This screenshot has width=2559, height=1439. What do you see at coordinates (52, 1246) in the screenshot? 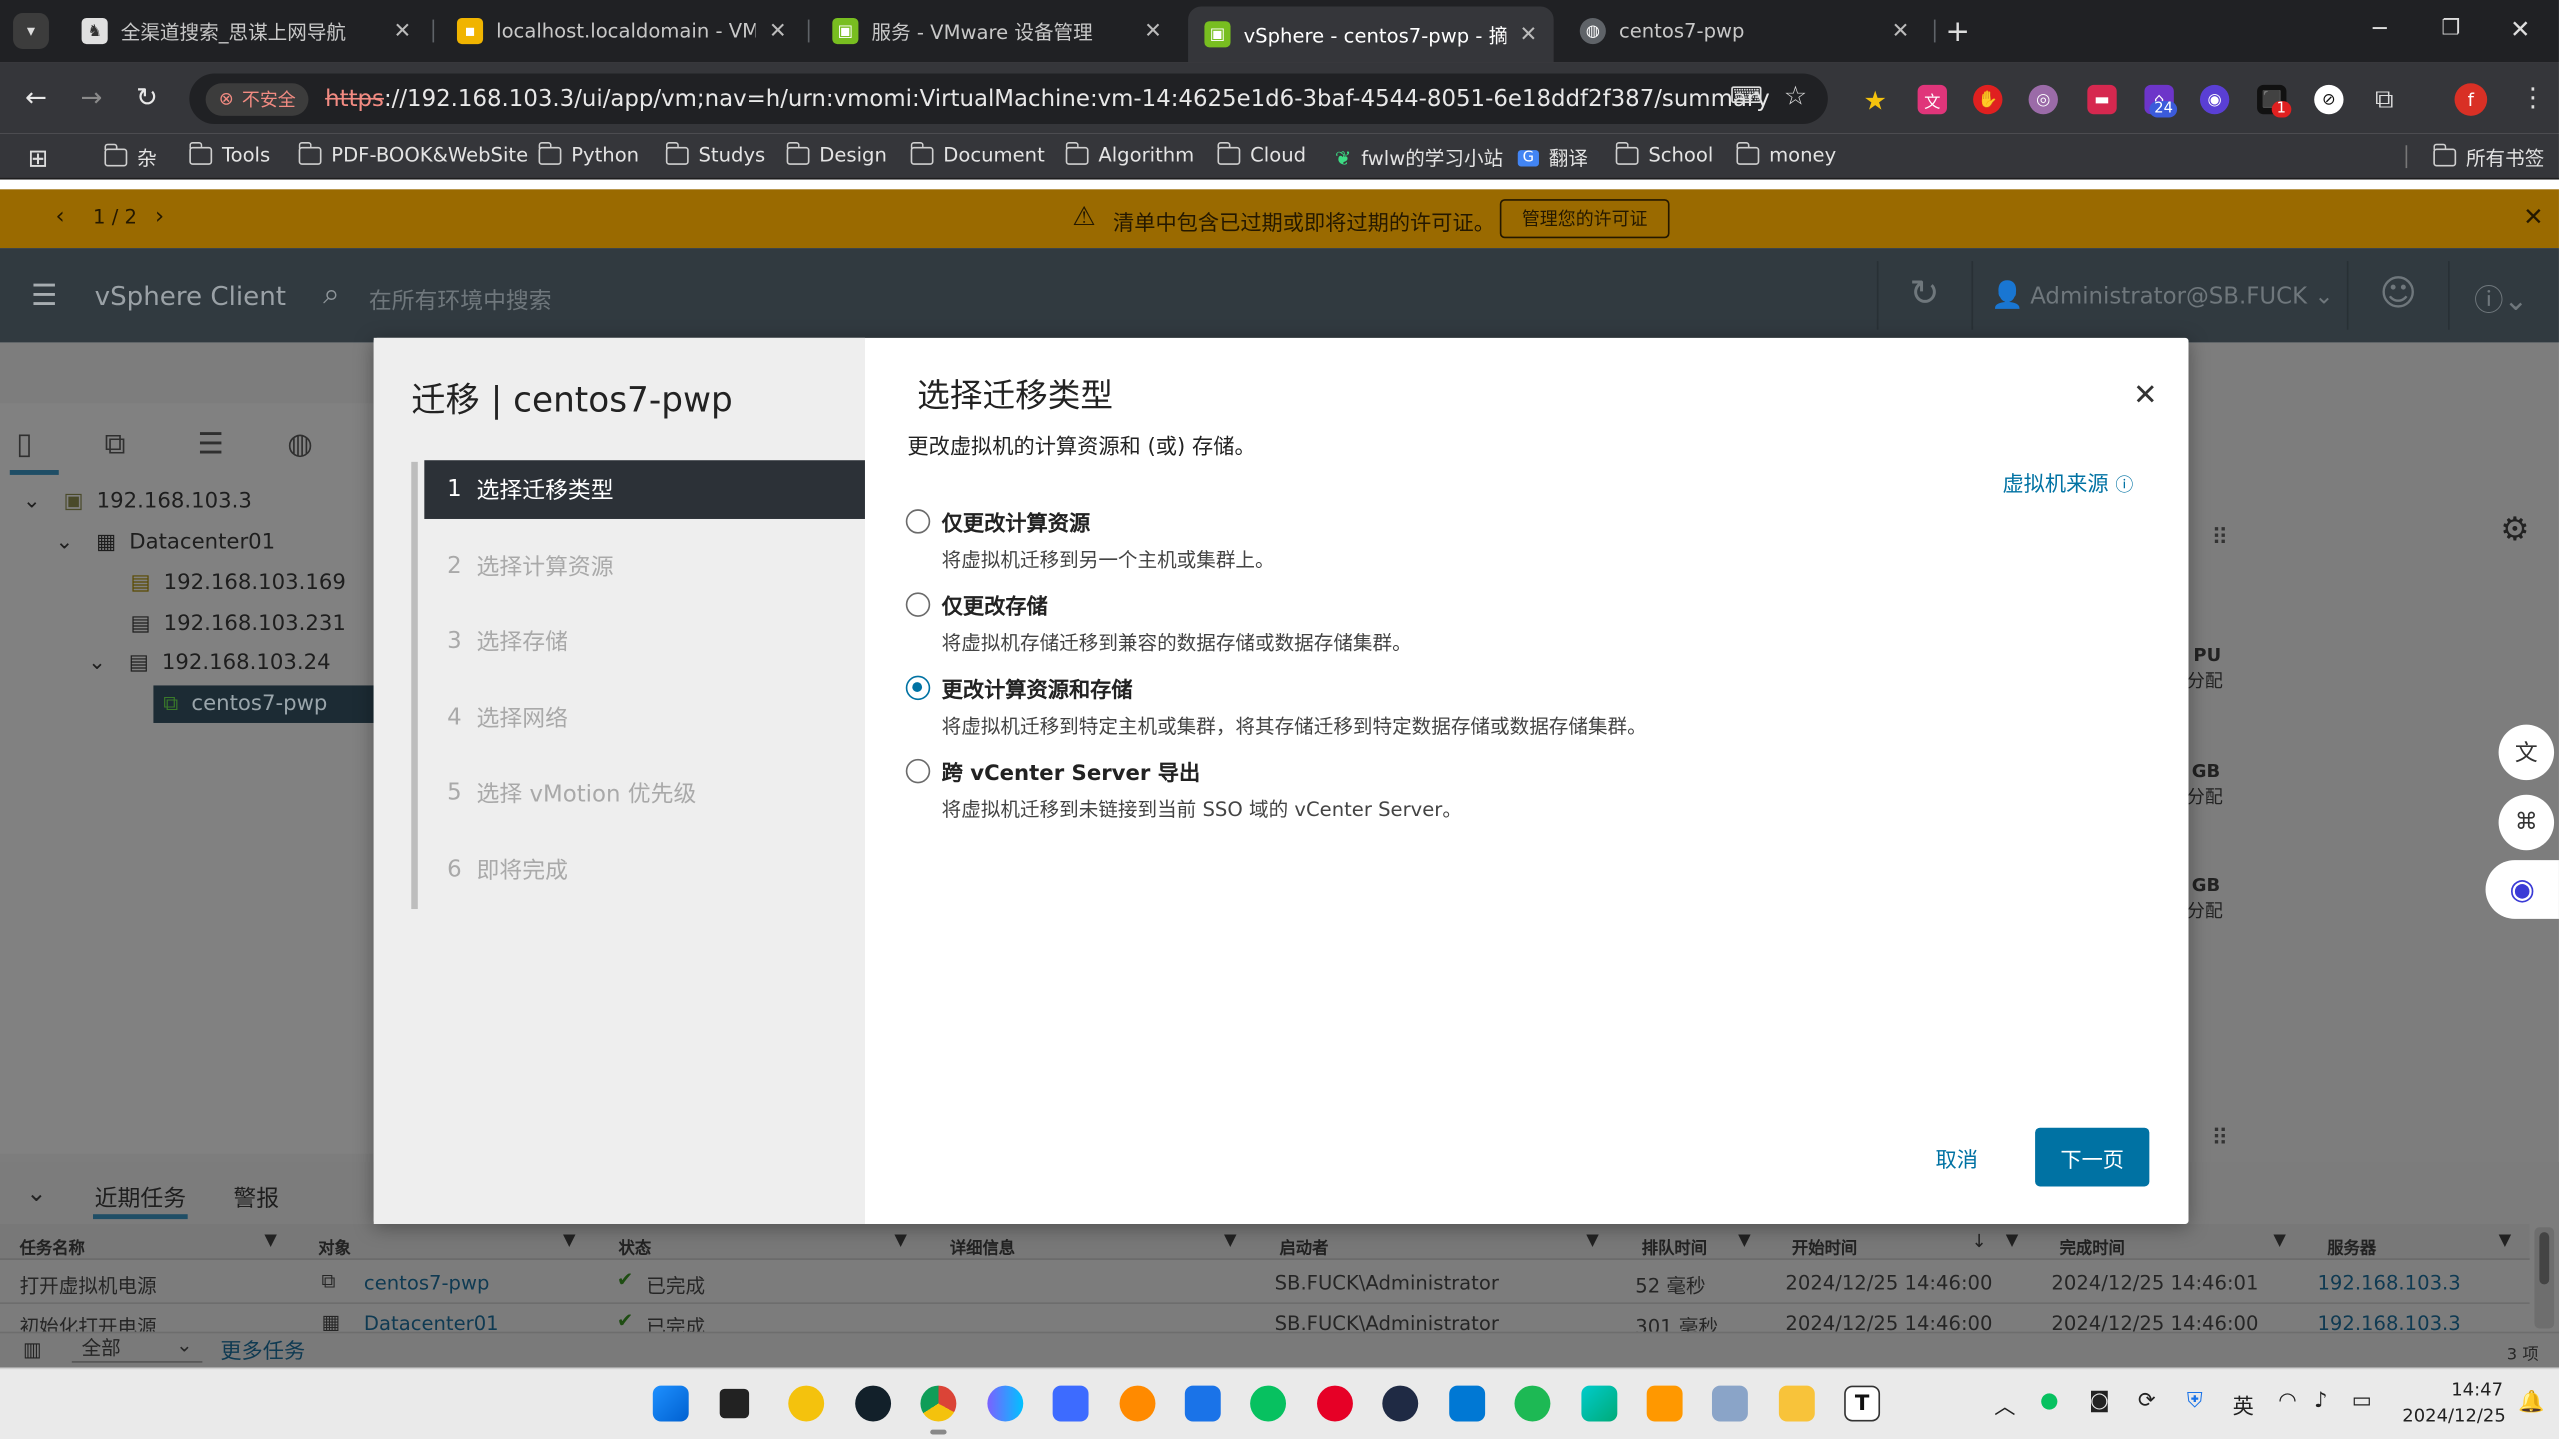
I see `column-header: 任务名称` at bounding box center [52, 1246].